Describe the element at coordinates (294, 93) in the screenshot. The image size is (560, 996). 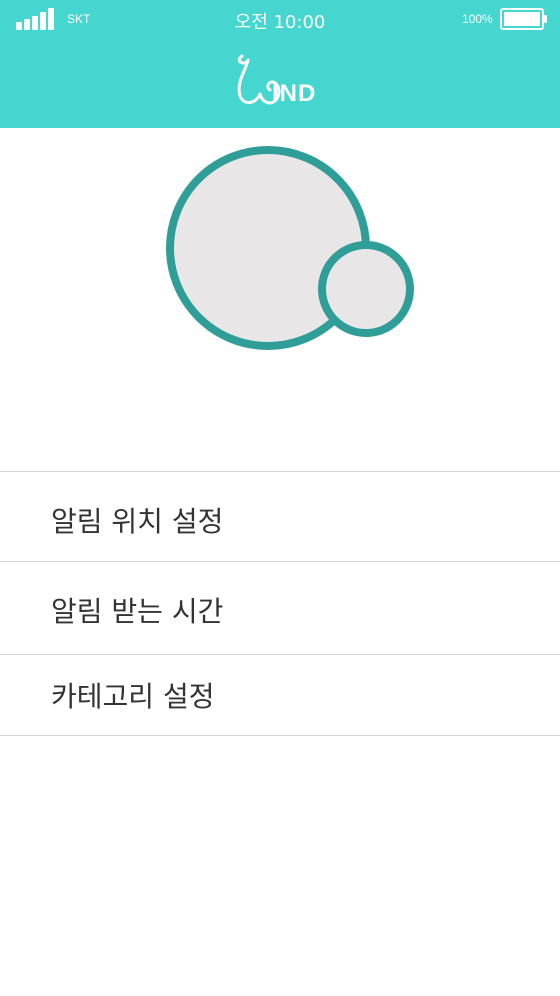
I see `logo-text: IND` at that location.